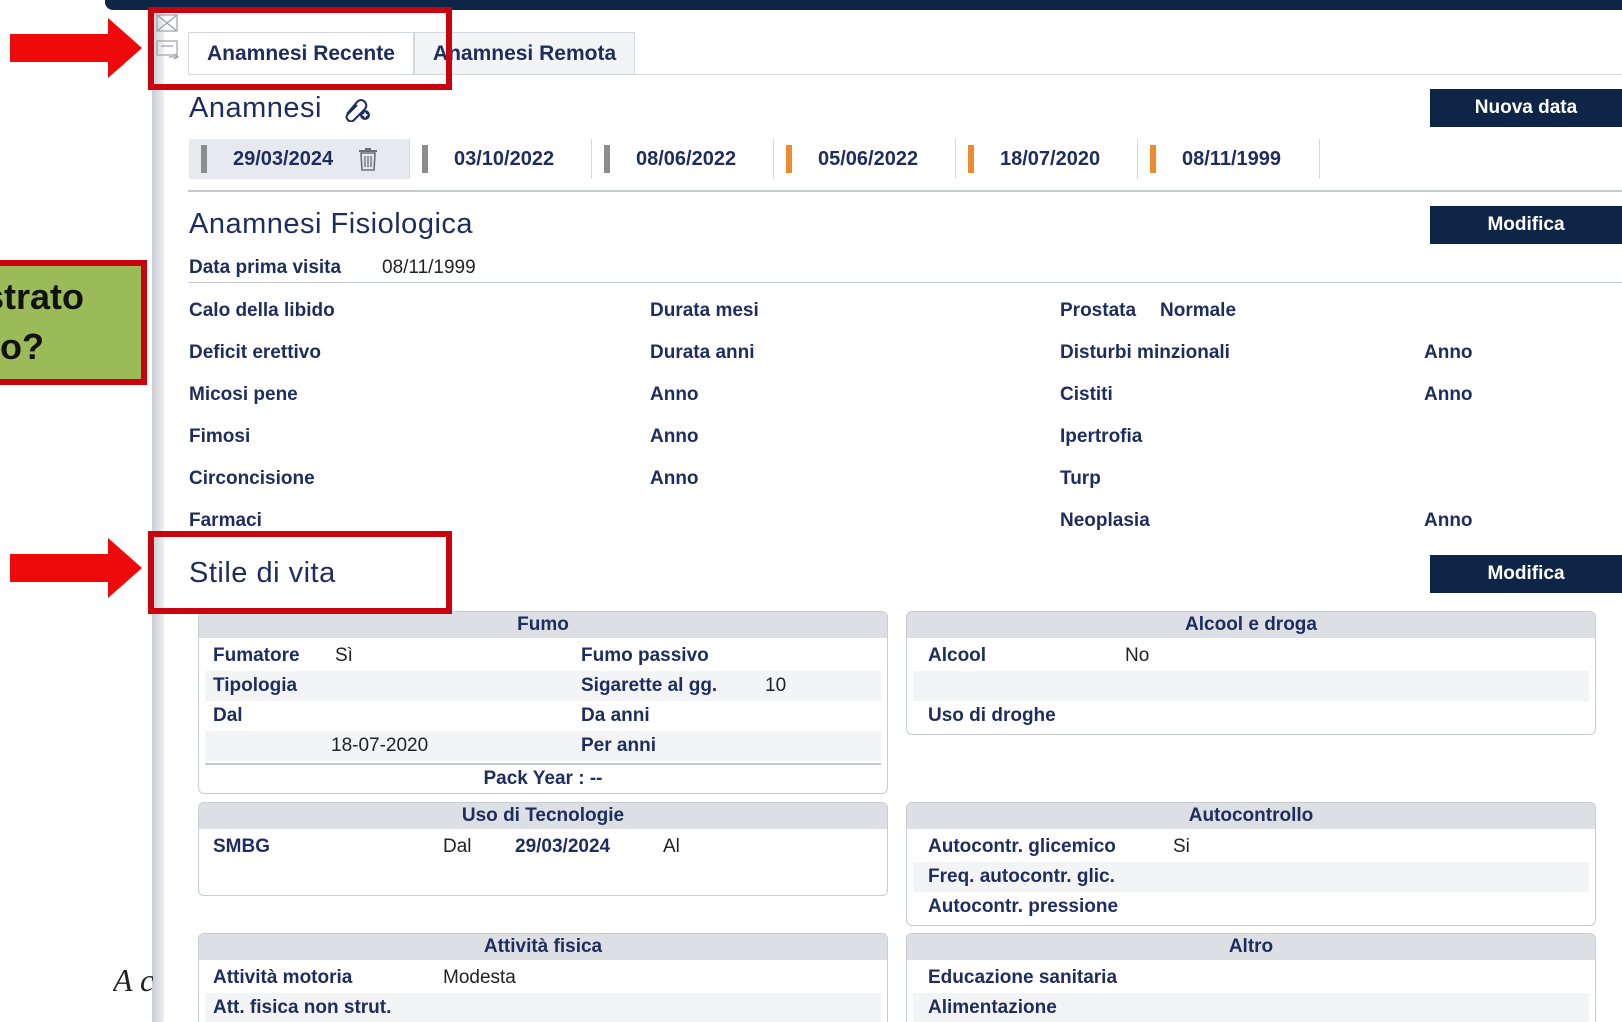 This screenshot has width=1622, height=1022. What do you see at coordinates (1021, 876) in the screenshot?
I see `field-label: Freq. autocontr. glic.` at bounding box center [1021, 876].